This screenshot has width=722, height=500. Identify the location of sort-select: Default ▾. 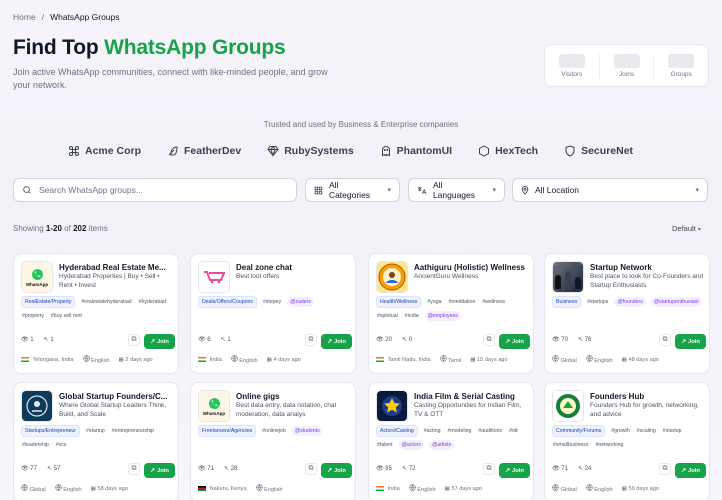
(686, 228).